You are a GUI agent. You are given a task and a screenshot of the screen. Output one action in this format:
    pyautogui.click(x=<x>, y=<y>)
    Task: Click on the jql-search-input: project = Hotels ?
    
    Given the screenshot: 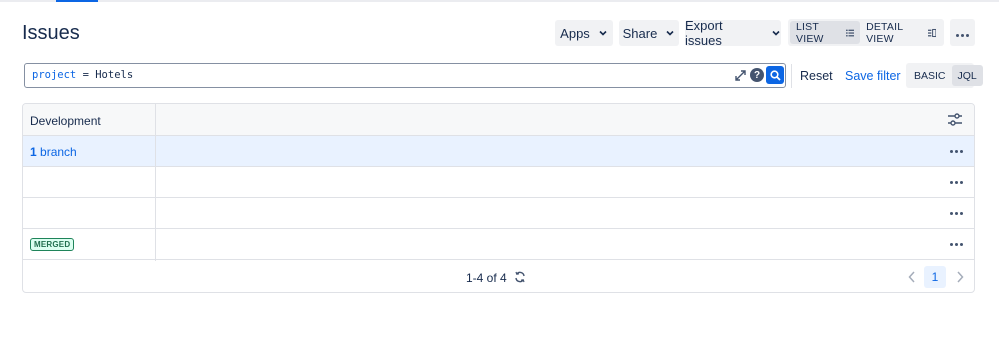 What is the action you would take?
    pyautogui.click(x=405, y=75)
    